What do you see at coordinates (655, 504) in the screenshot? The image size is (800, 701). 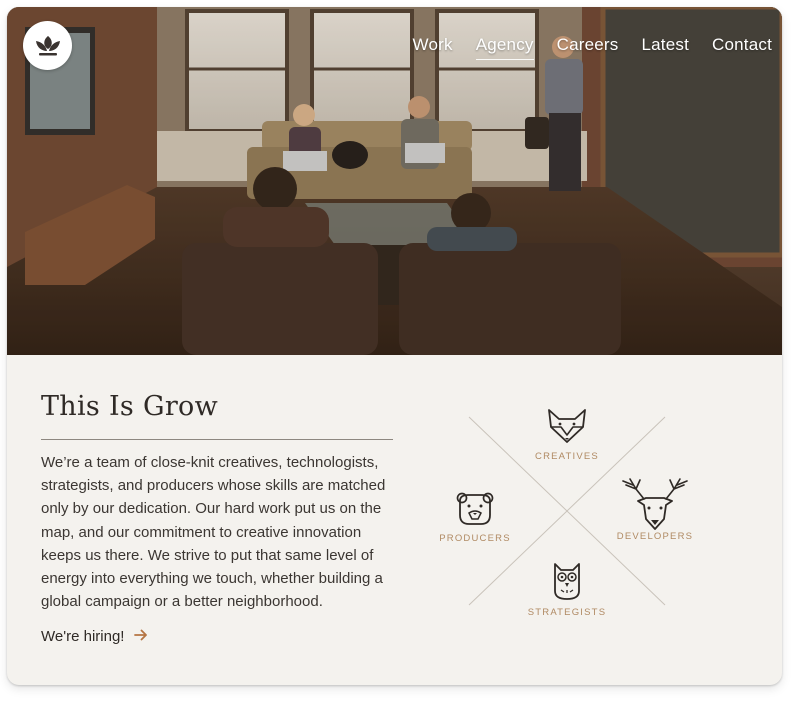 I see `deer-icon` at bounding box center [655, 504].